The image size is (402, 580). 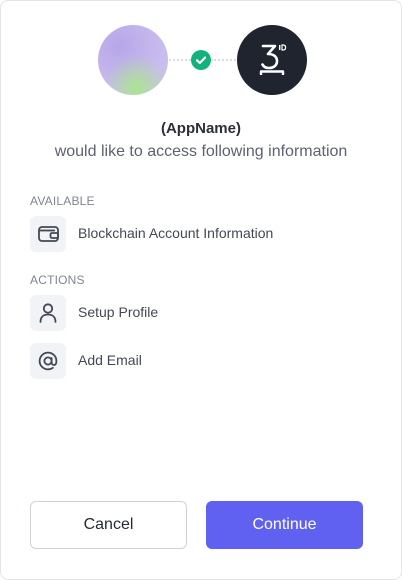 I want to click on connector-line-left, so click(x=180, y=60).